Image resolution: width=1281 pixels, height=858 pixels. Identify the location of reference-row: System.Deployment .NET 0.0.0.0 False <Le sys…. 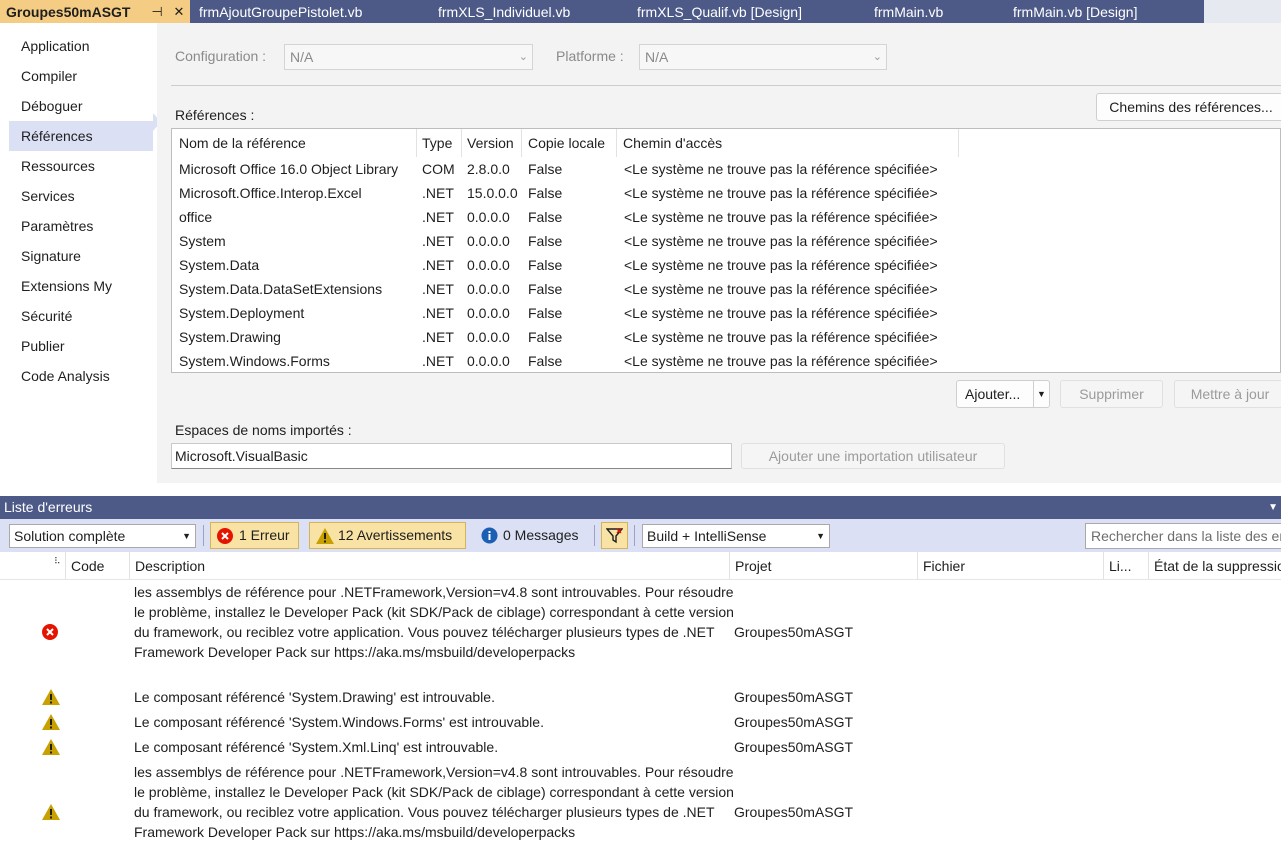
(726, 313).